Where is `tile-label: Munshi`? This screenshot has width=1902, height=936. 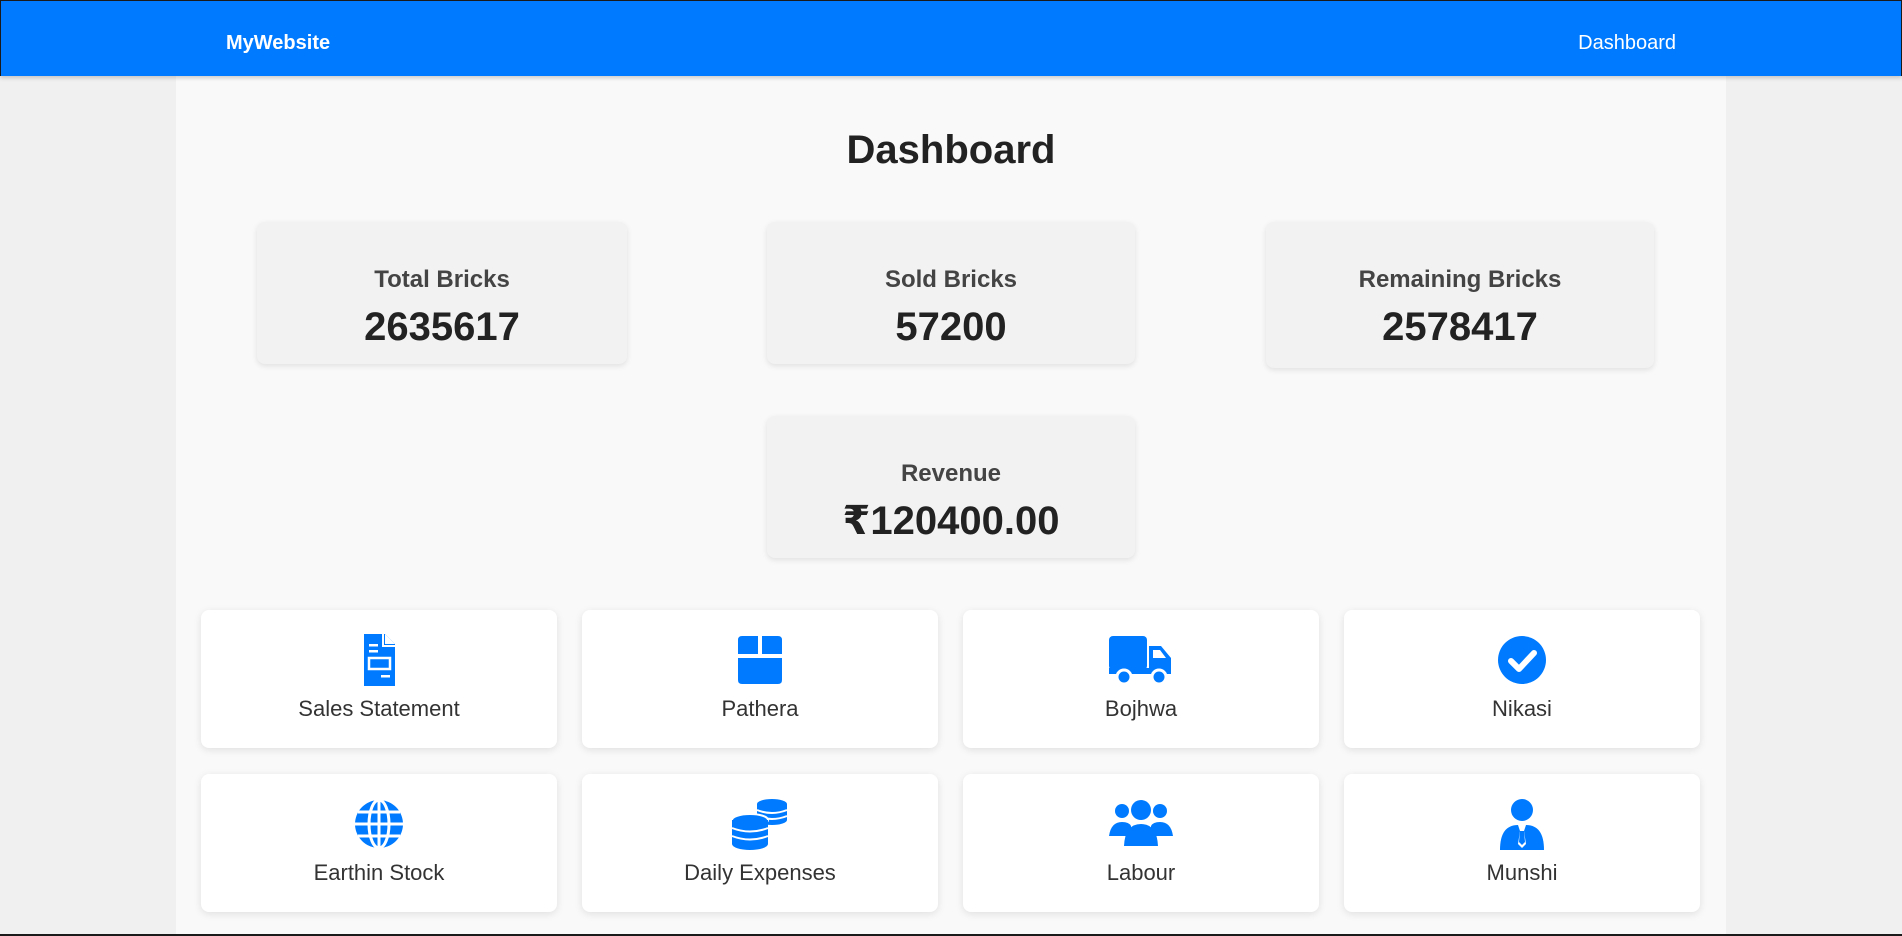
tile-label: Munshi is located at coordinates (1522, 872).